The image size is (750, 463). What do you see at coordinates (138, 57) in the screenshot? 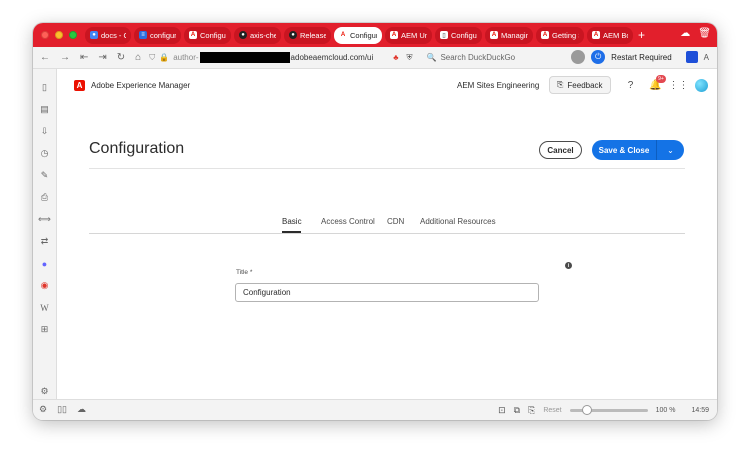
I see `home-icon: ⌂` at bounding box center [138, 57].